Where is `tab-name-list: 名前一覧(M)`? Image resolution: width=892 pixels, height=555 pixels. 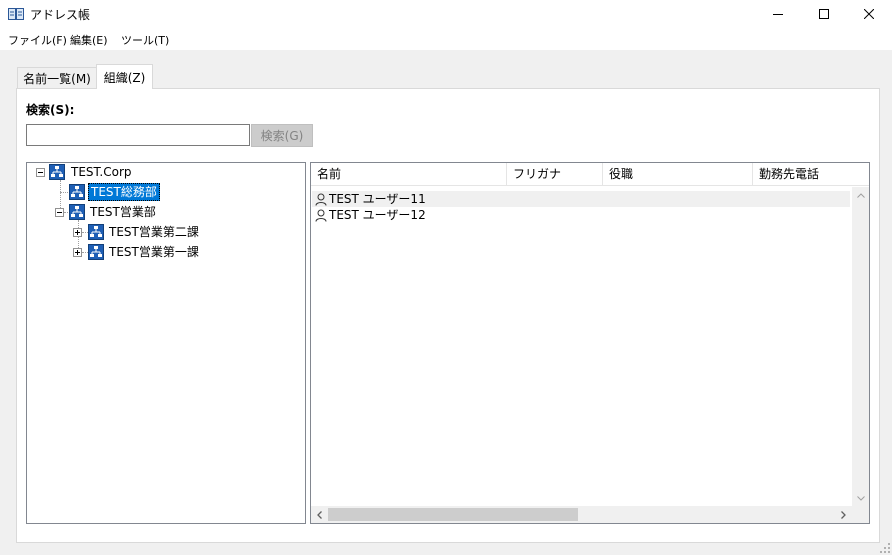
tab-name-list: 名前一覧(M) is located at coordinates (57, 77).